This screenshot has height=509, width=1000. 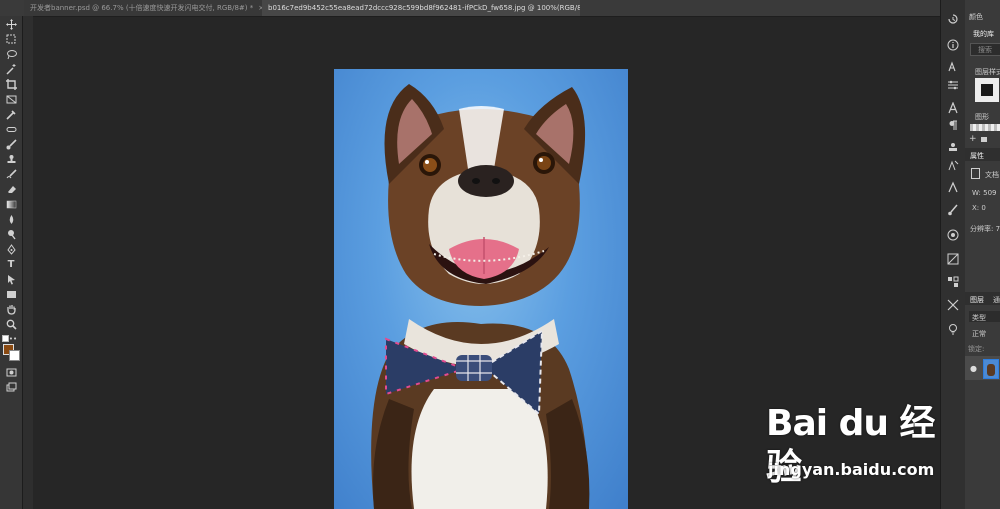 I want to click on width-label: W:, so click(x=976, y=193).